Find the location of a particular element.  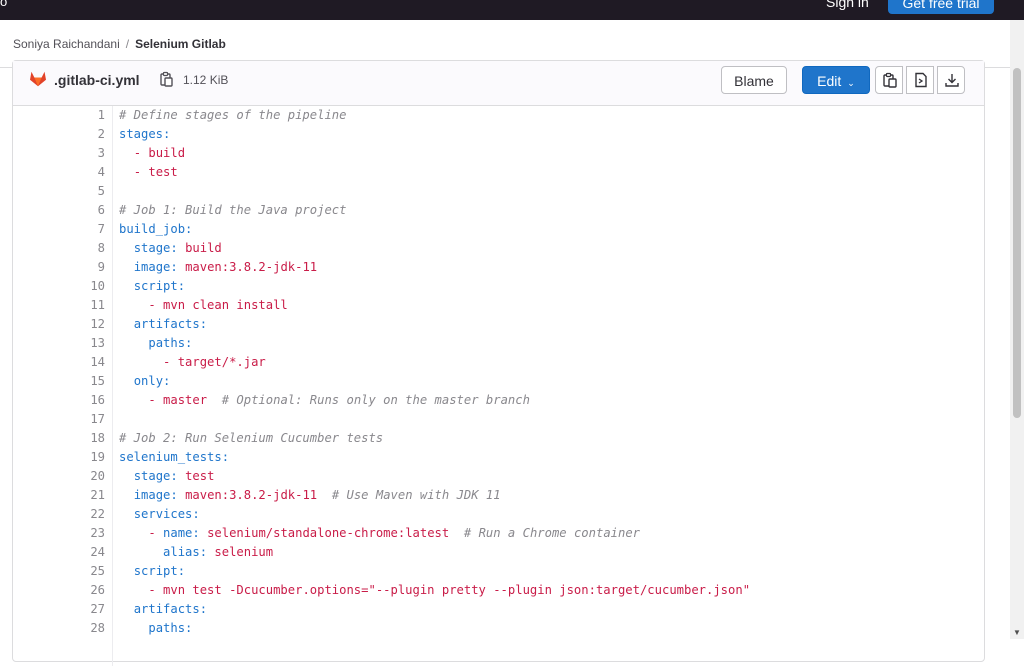

top-navbar: o Sign in Get free trial is located at coordinates (512, 10).